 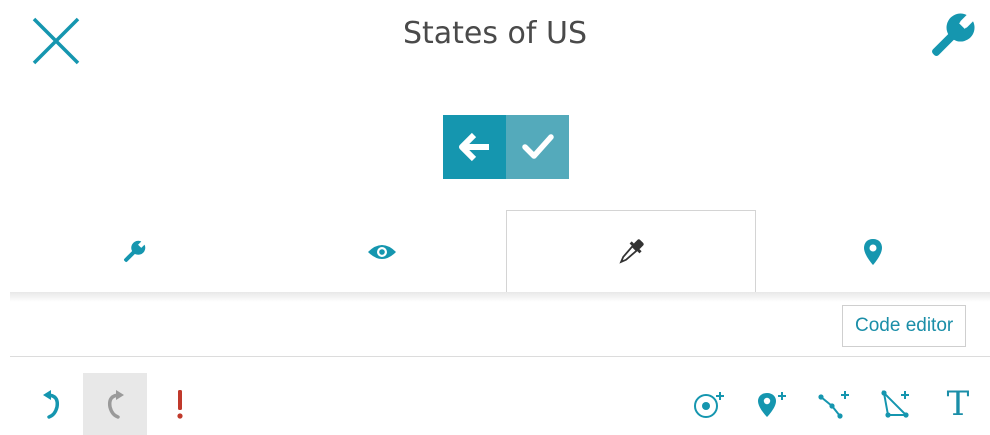 I want to click on add-point-button, so click(x=710, y=404).